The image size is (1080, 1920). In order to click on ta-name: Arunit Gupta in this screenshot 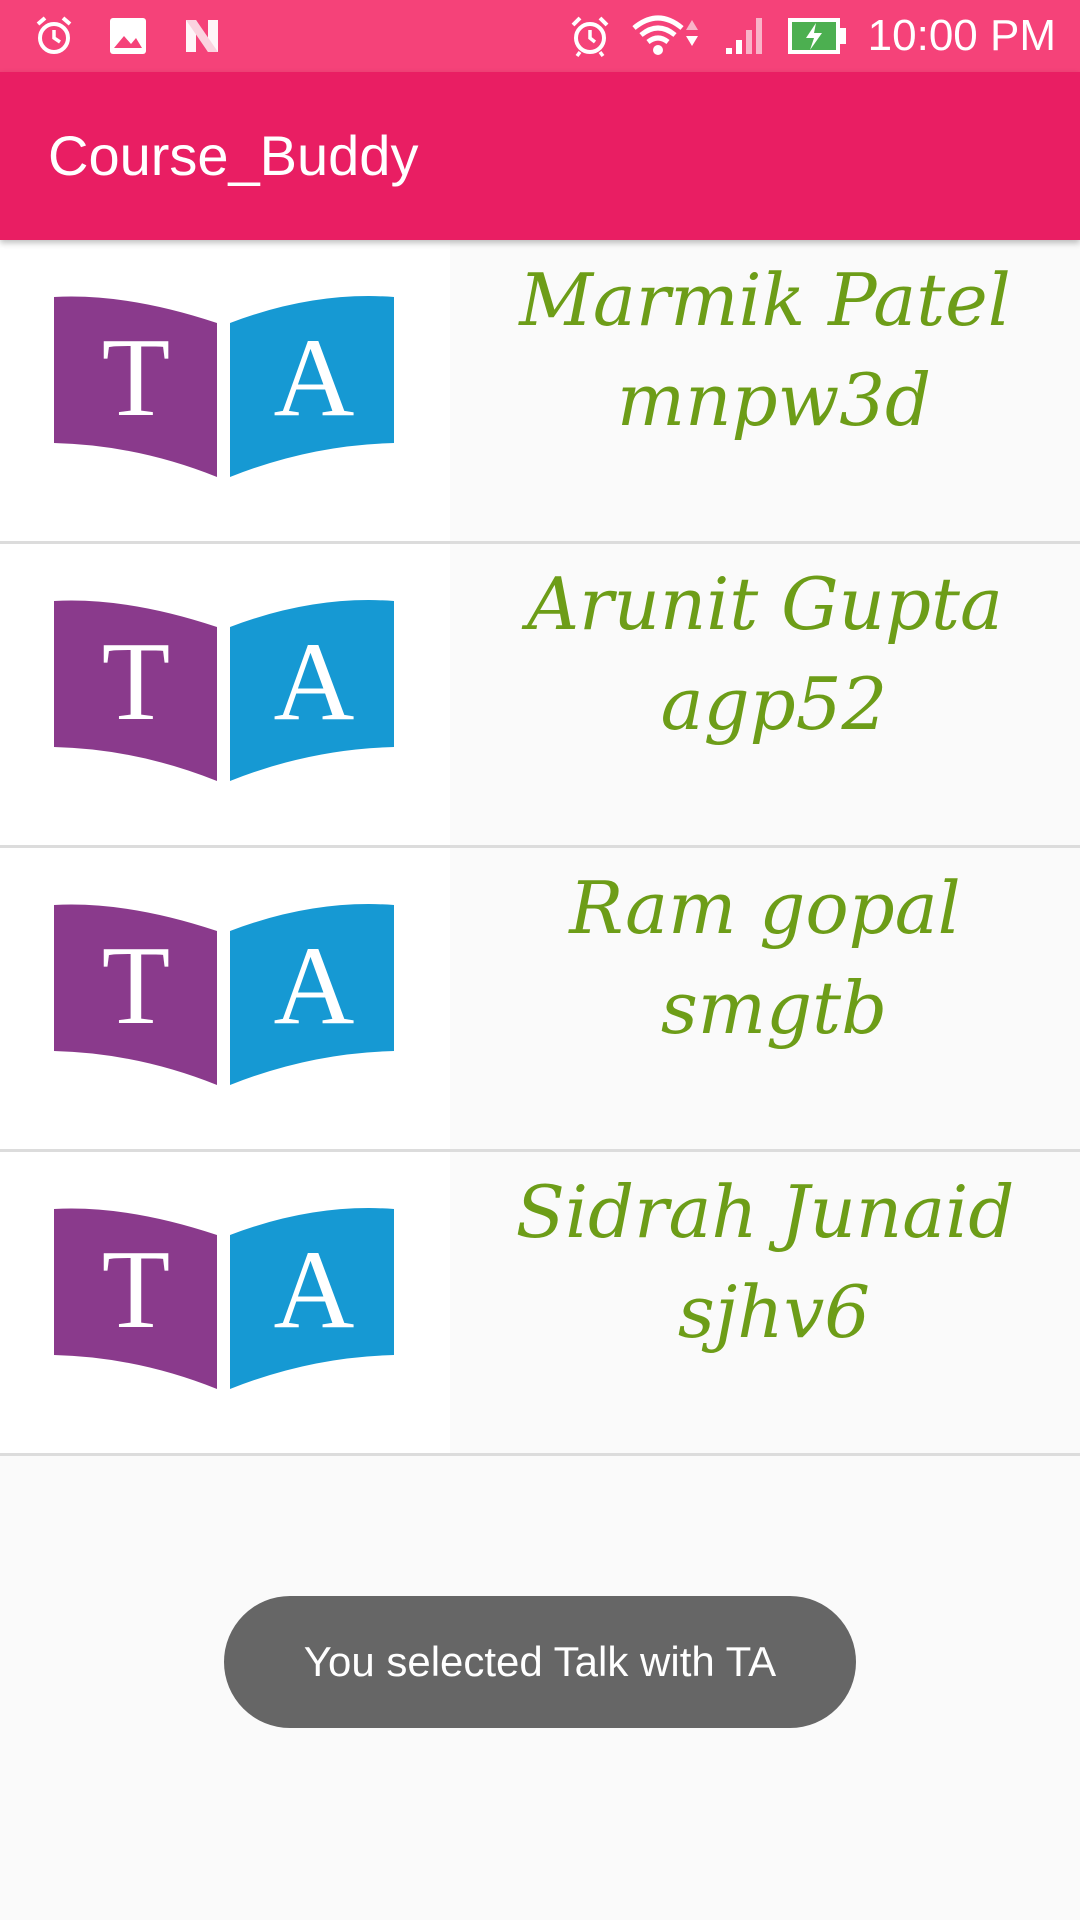, I will do `click(765, 604)`.